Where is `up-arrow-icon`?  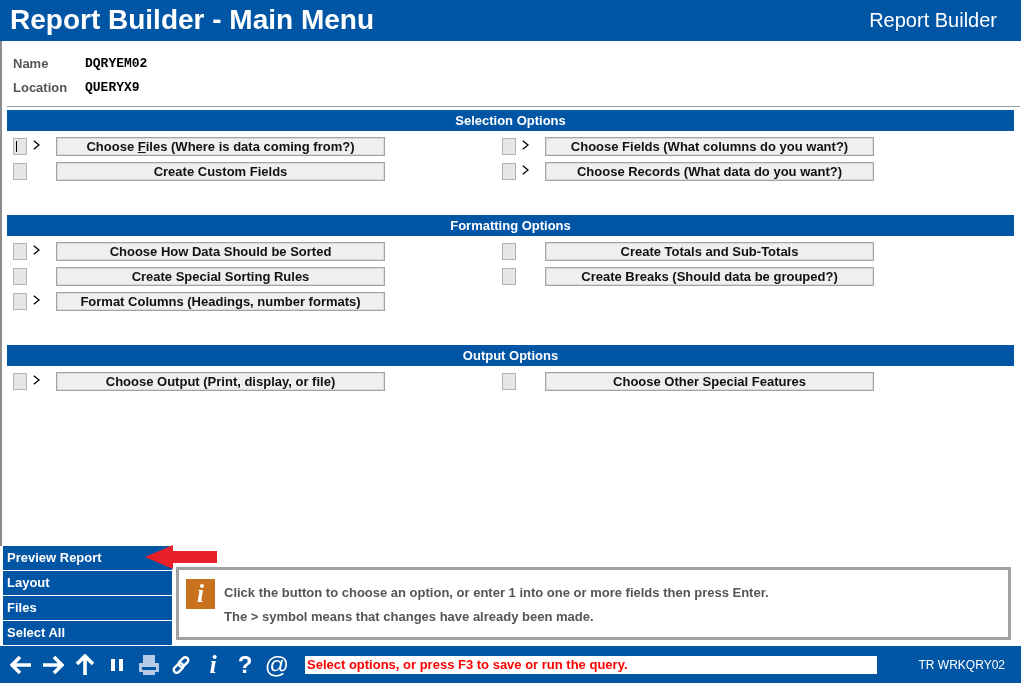 up-arrow-icon is located at coordinates (85, 664).